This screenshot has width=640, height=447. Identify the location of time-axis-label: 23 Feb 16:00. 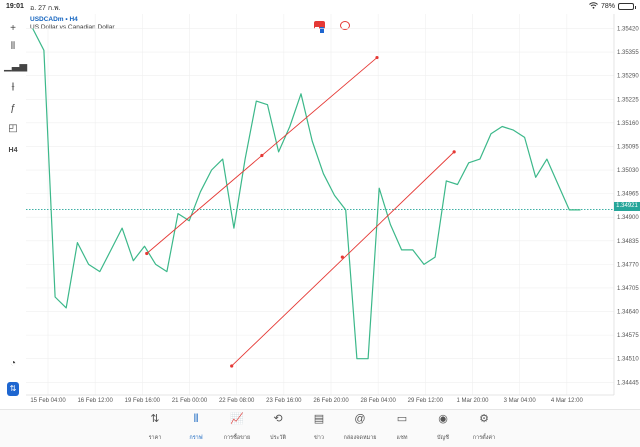
(284, 401).